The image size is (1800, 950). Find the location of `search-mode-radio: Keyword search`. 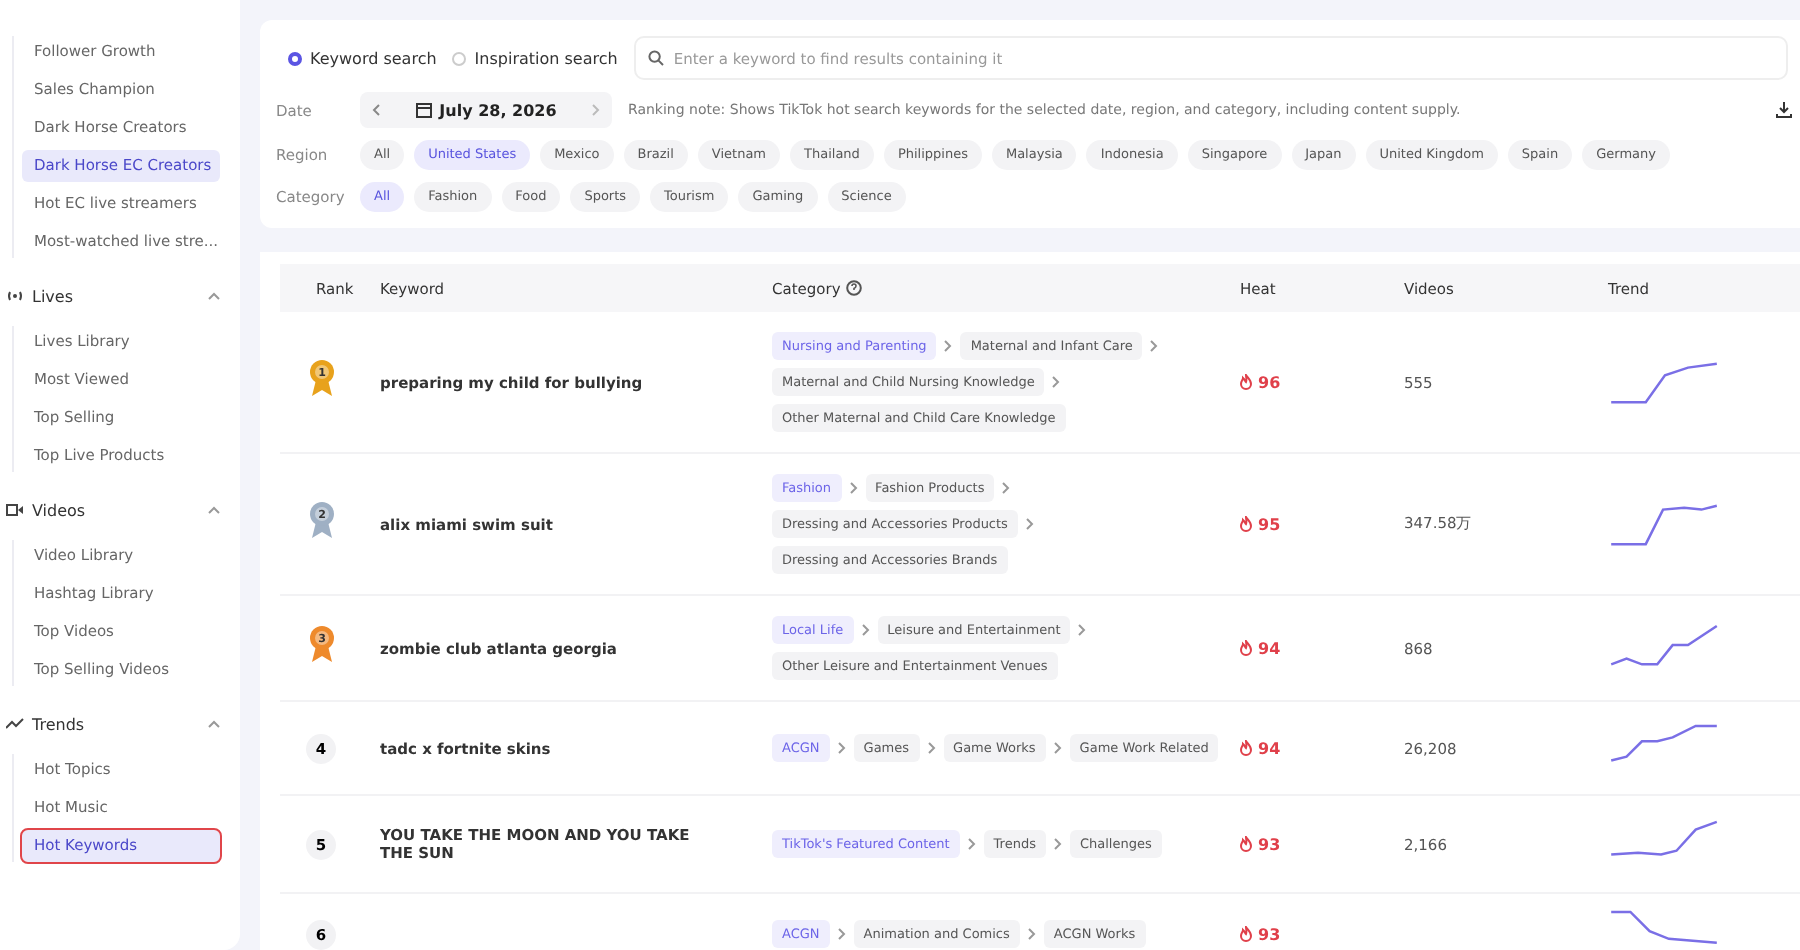

search-mode-radio: Keyword search is located at coordinates (362, 58).